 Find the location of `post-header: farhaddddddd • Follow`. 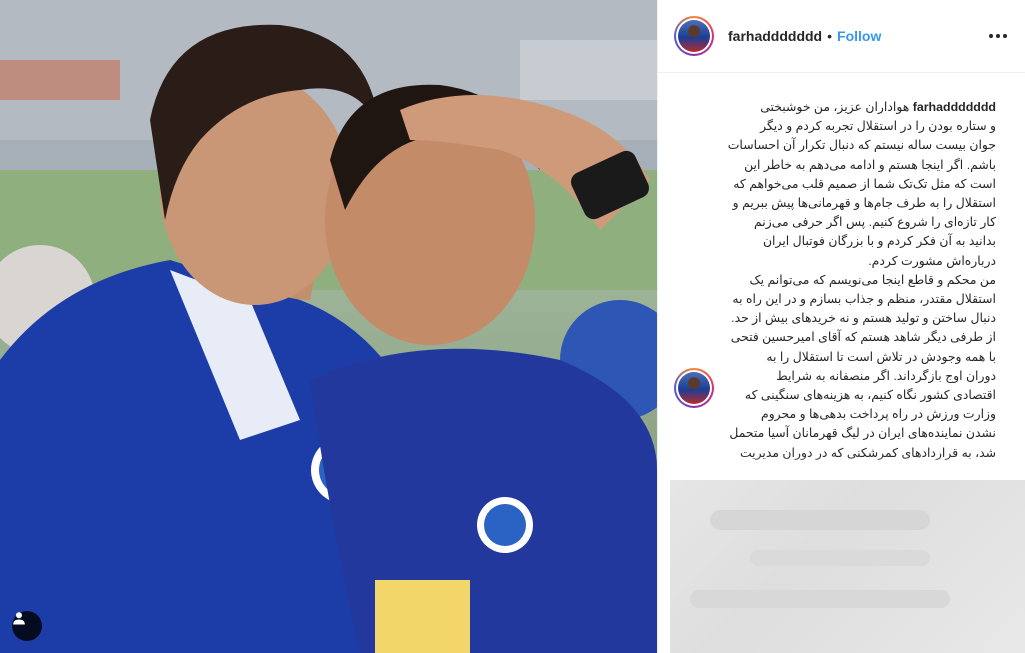

post-header: farhaddddddd • Follow is located at coordinates (841, 36).